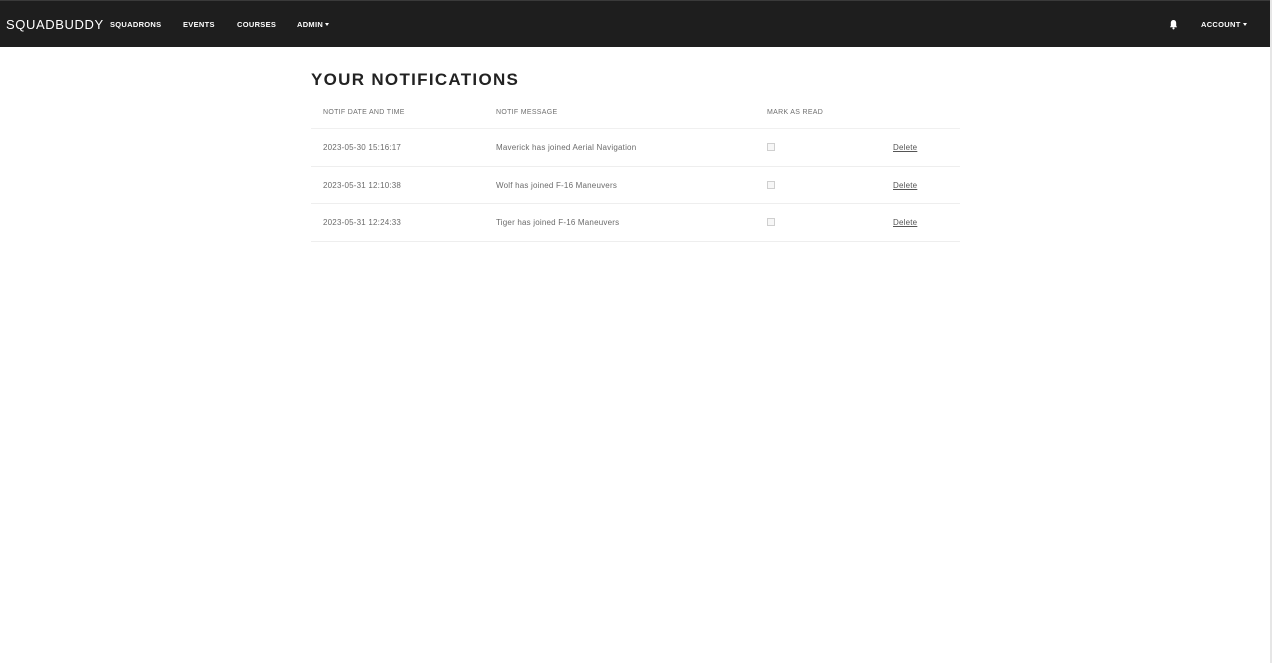  I want to click on nav-admin-label: ADMIN, so click(310, 24).